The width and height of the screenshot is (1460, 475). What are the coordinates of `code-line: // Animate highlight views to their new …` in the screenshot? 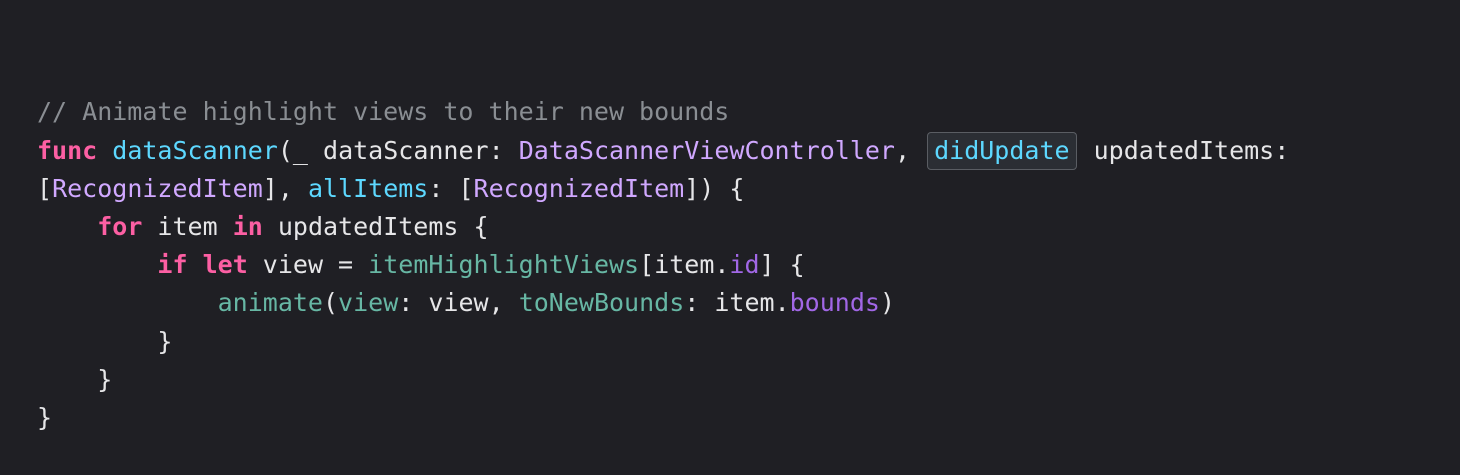 It's located at (748, 112).